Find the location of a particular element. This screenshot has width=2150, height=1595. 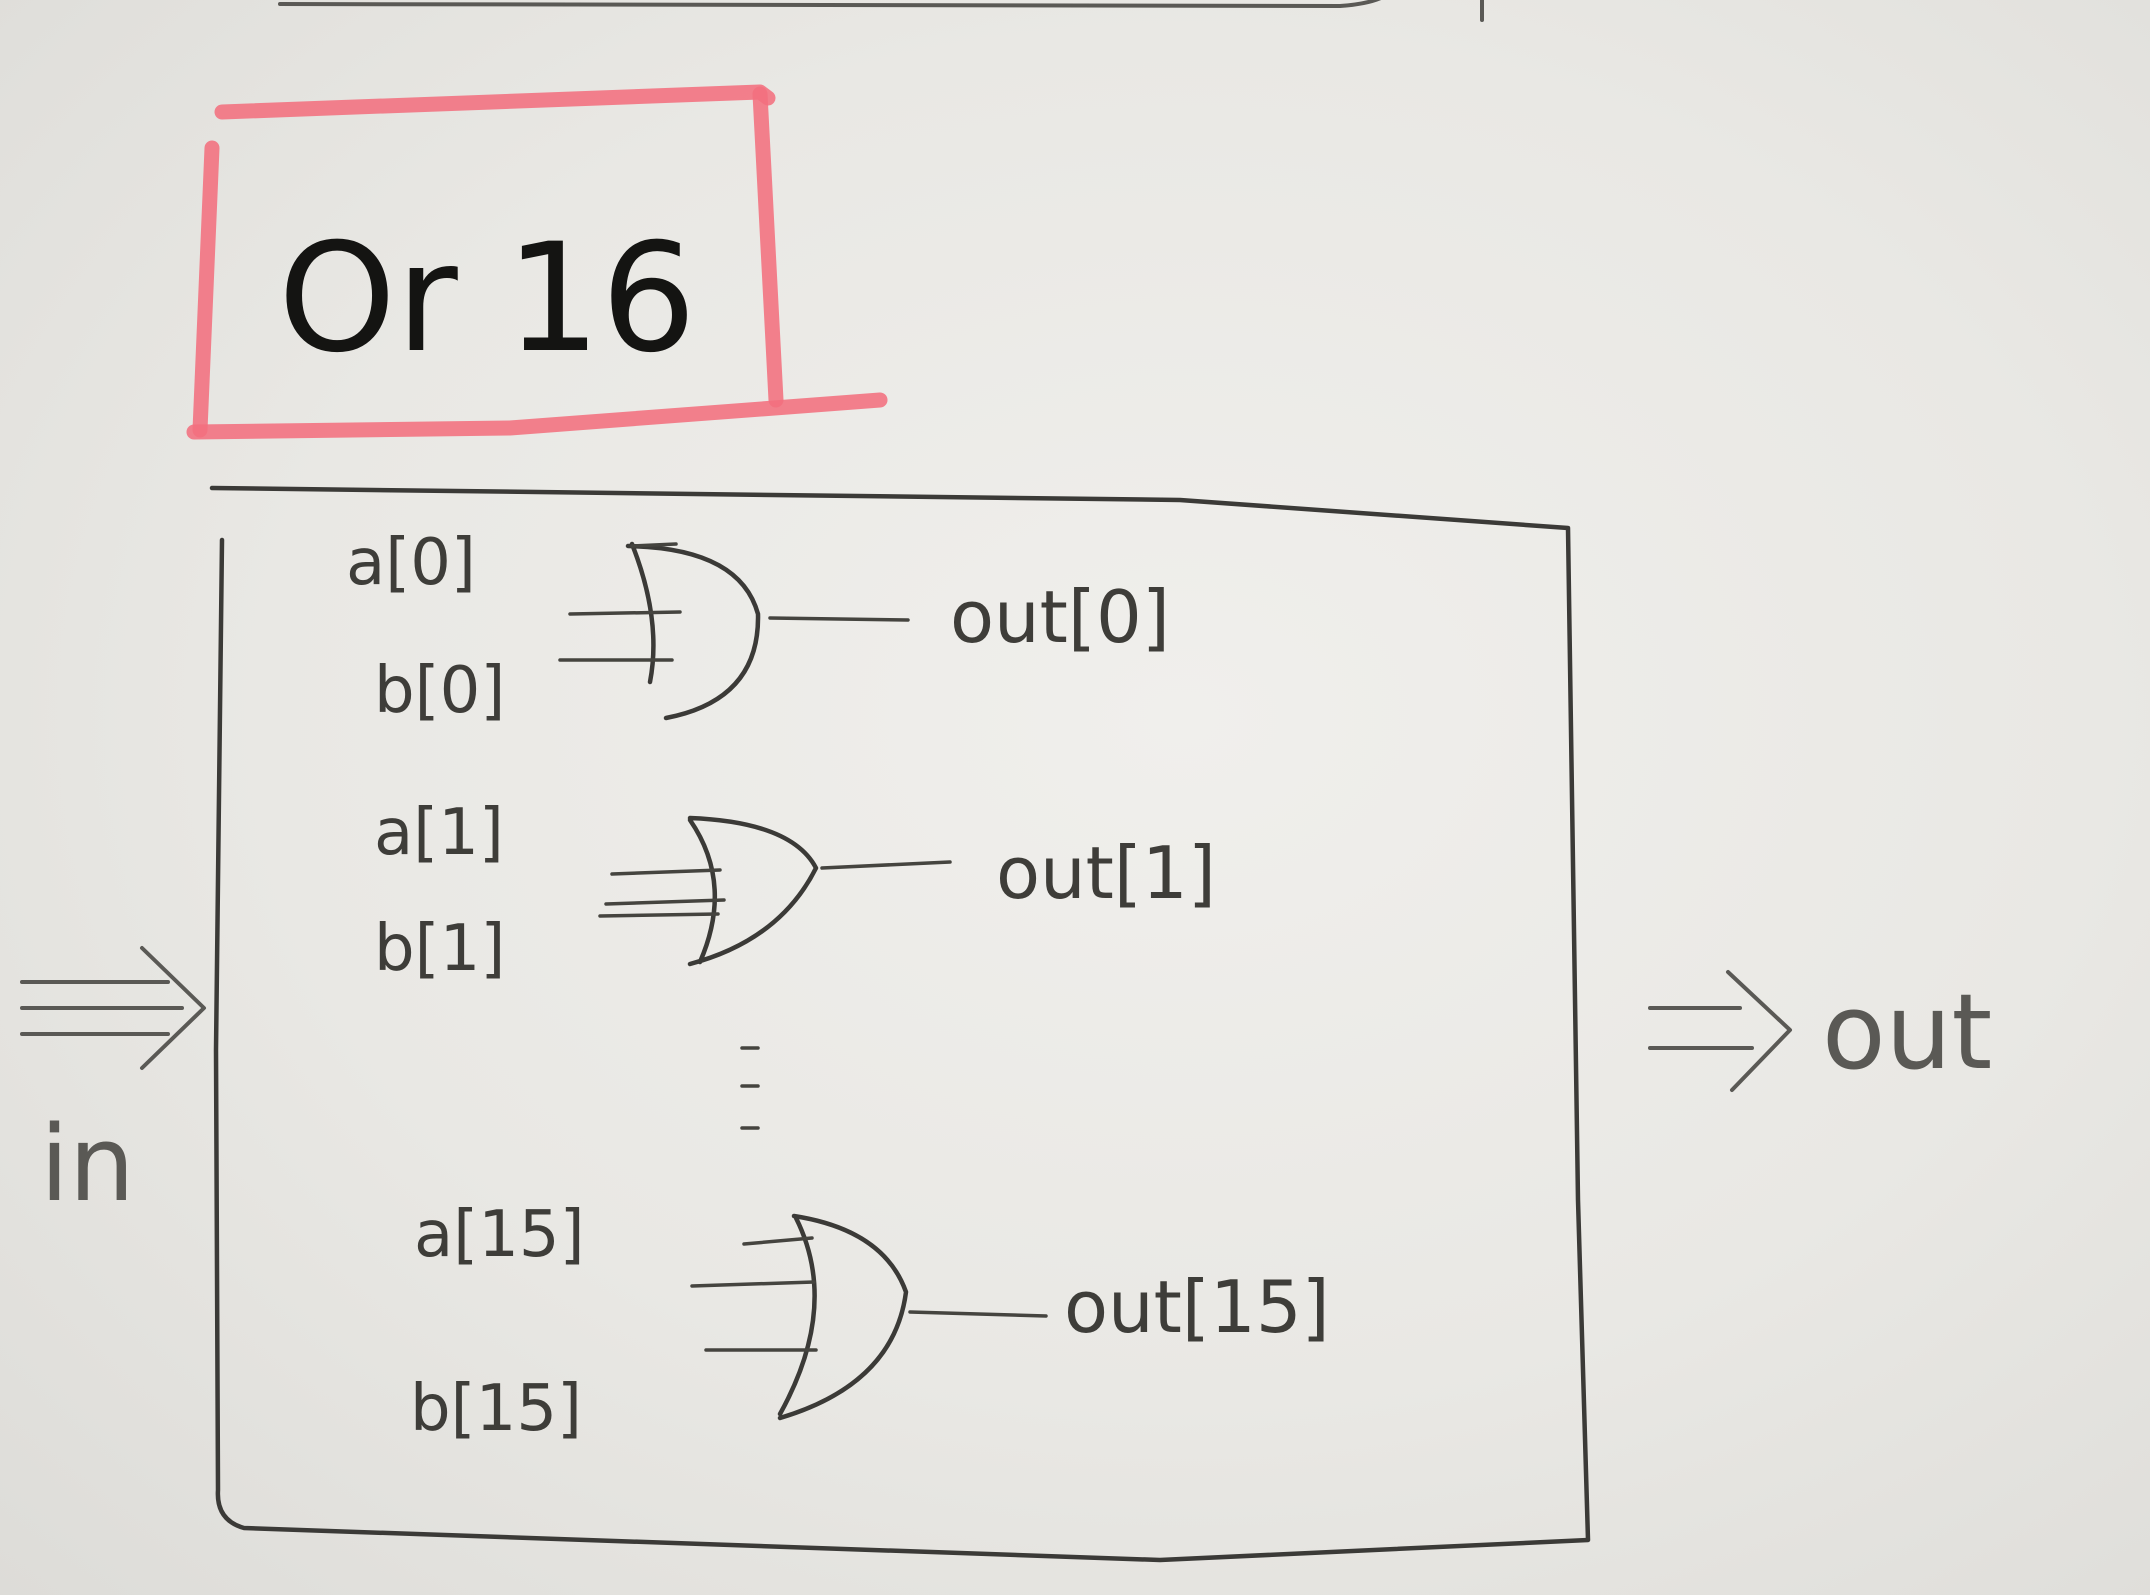

gate-15-wire-c is located at coordinates (778, 1241).